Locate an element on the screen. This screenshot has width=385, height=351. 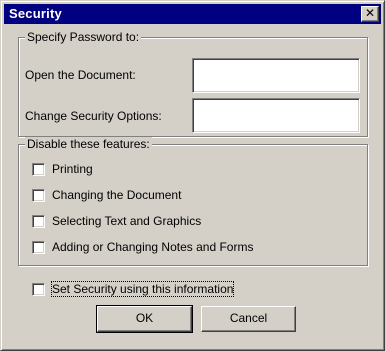
selecting-text-checkbox is located at coordinates (38, 221).